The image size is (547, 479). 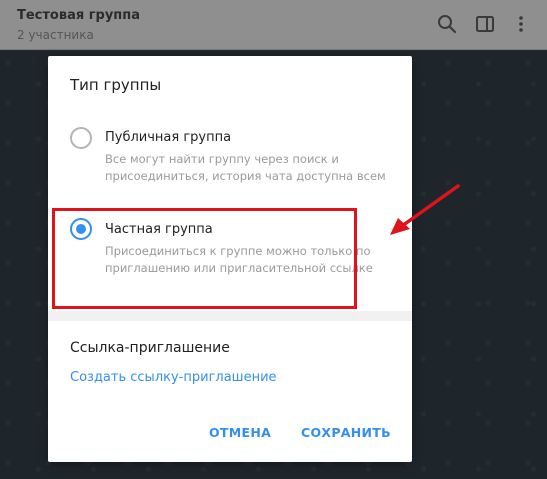 What do you see at coordinates (116, 85) in the screenshot?
I see `dialog-title: Тип группы` at bounding box center [116, 85].